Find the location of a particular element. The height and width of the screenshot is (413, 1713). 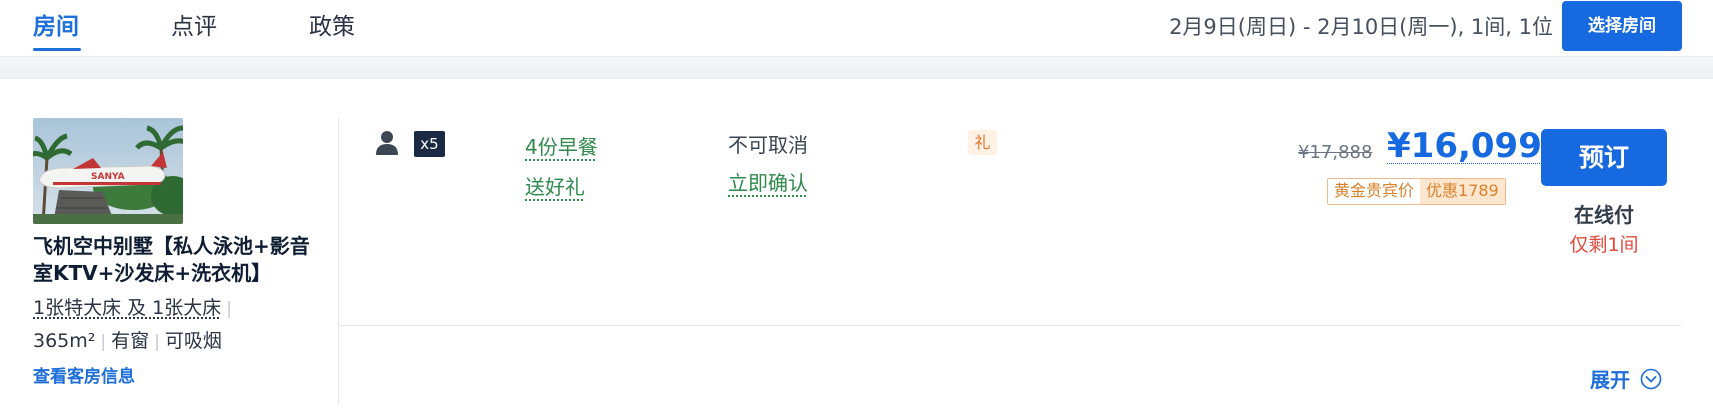

tab-reviews: 点评 is located at coordinates (194, 27).